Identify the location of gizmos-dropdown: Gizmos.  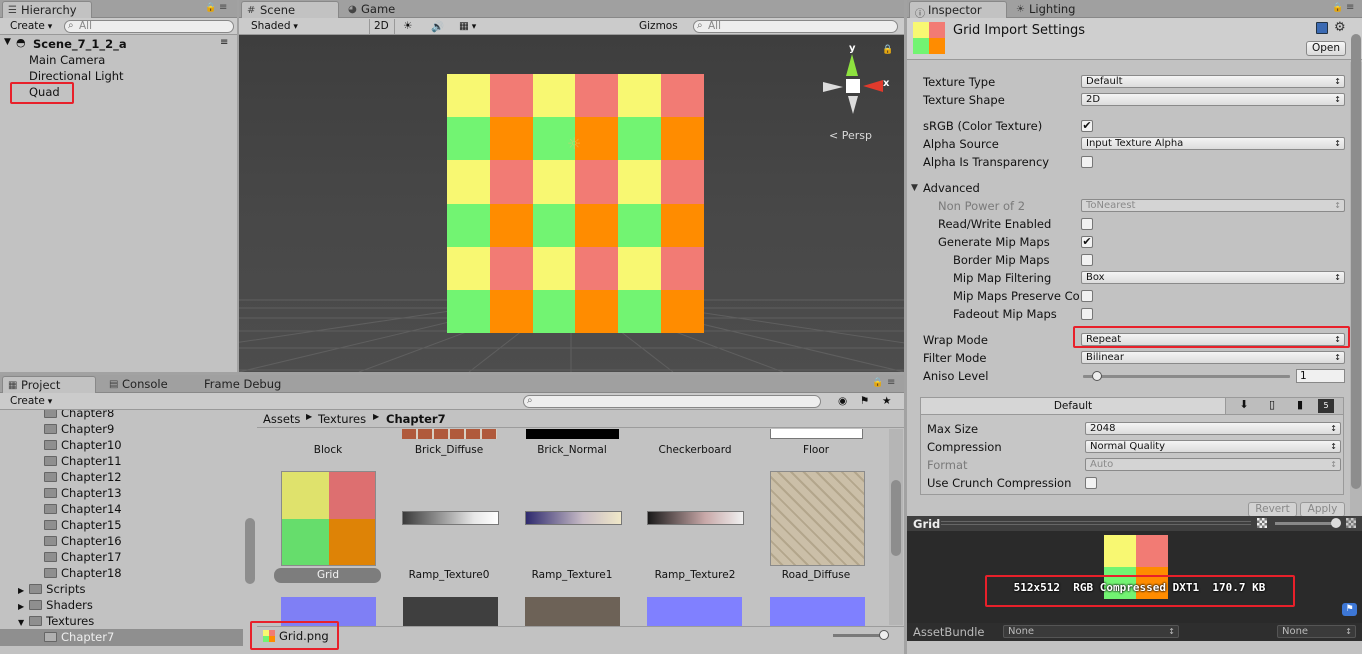
(661, 26).